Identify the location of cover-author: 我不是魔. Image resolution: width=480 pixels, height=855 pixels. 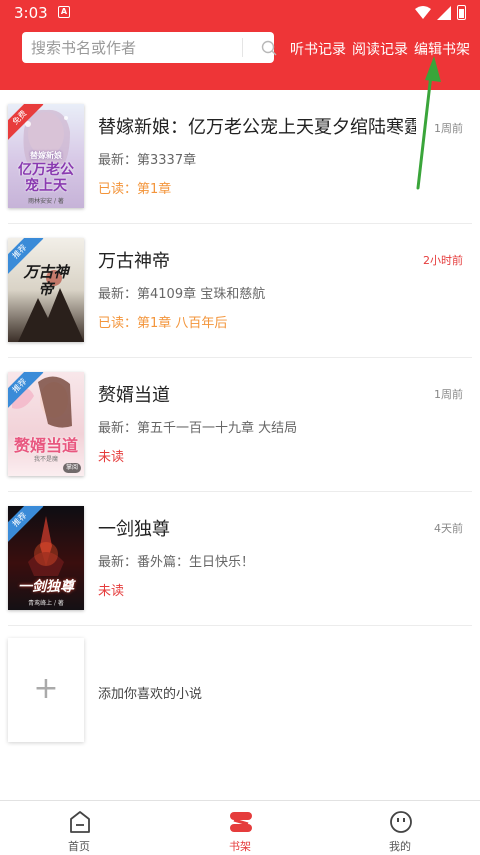
(45, 459).